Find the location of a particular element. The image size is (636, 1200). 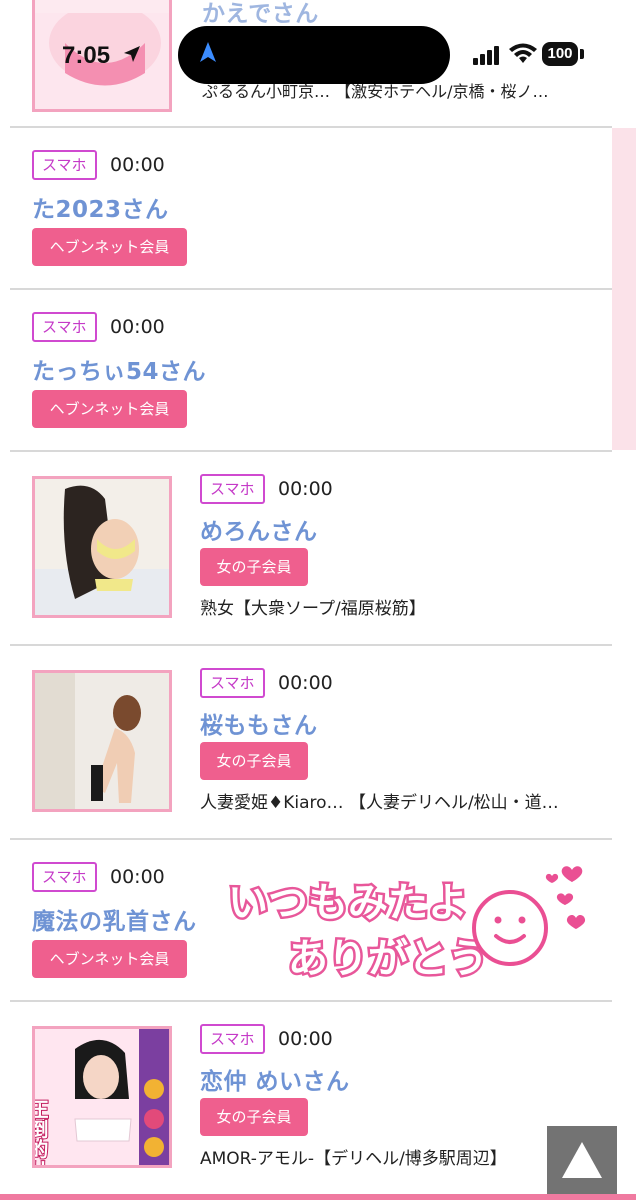

smiley-face-icon is located at coordinates (510, 928).